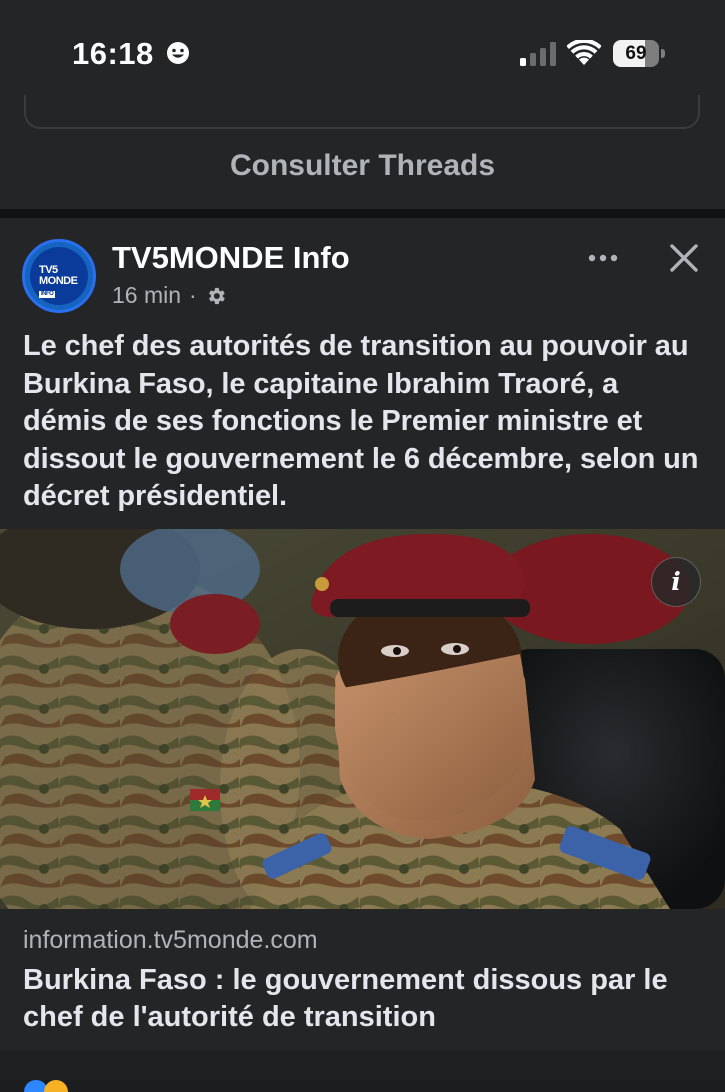 The width and height of the screenshot is (725, 1092). I want to click on battery-percent: 69, so click(636, 53).